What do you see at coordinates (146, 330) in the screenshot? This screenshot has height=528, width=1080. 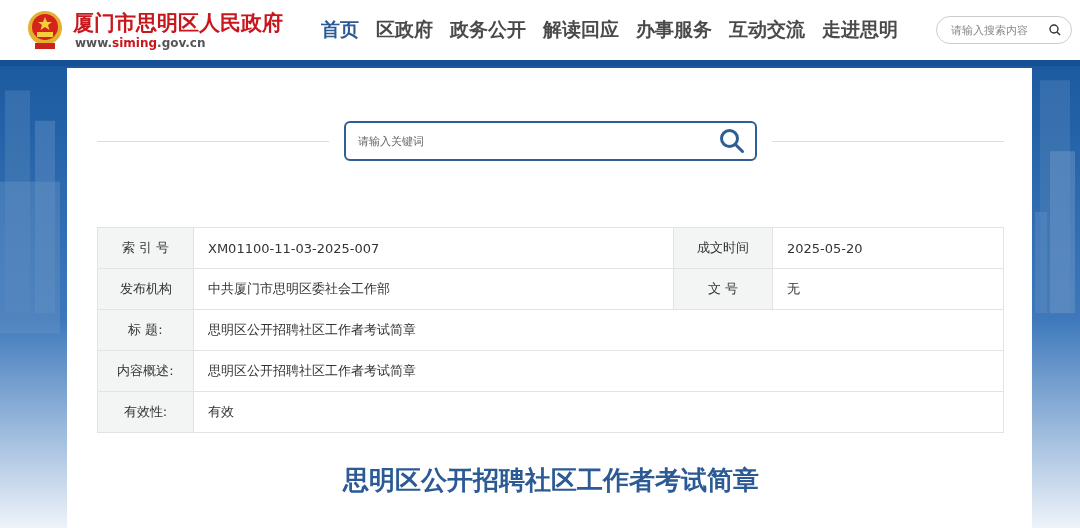 I see `field-label: 标 题:` at bounding box center [146, 330].